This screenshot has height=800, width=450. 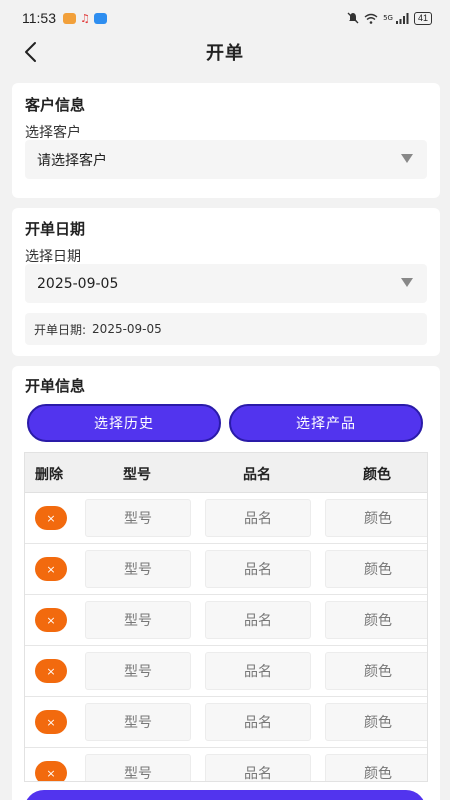 What do you see at coordinates (55, 386) in the screenshot?
I see `order-section-title: 开单信息` at bounding box center [55, 386].